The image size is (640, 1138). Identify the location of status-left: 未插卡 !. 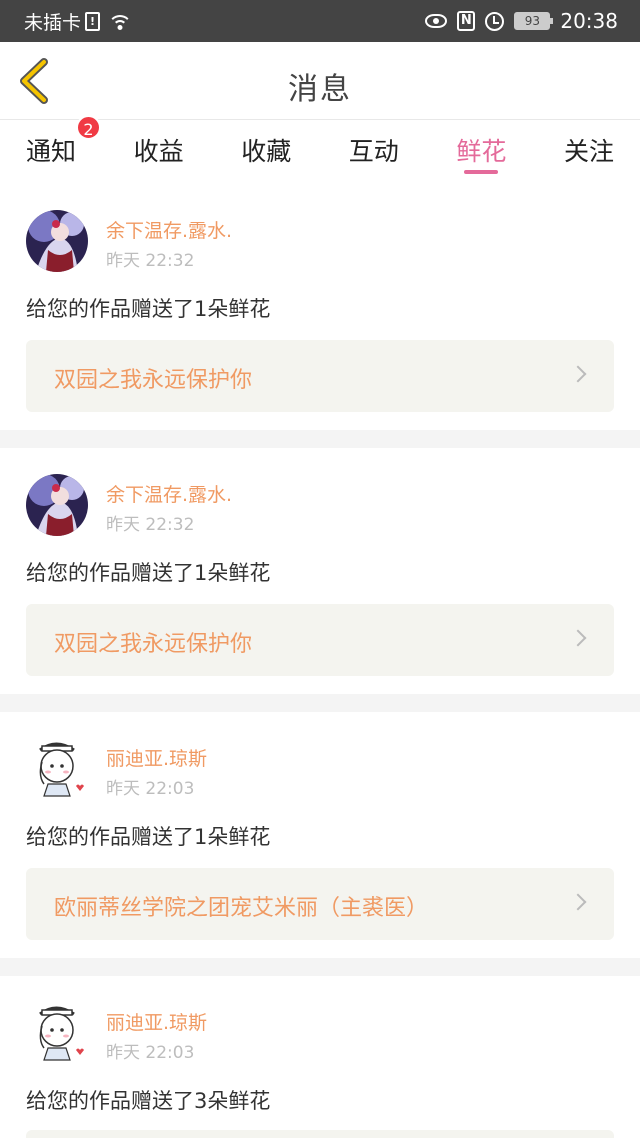
(78, 21).